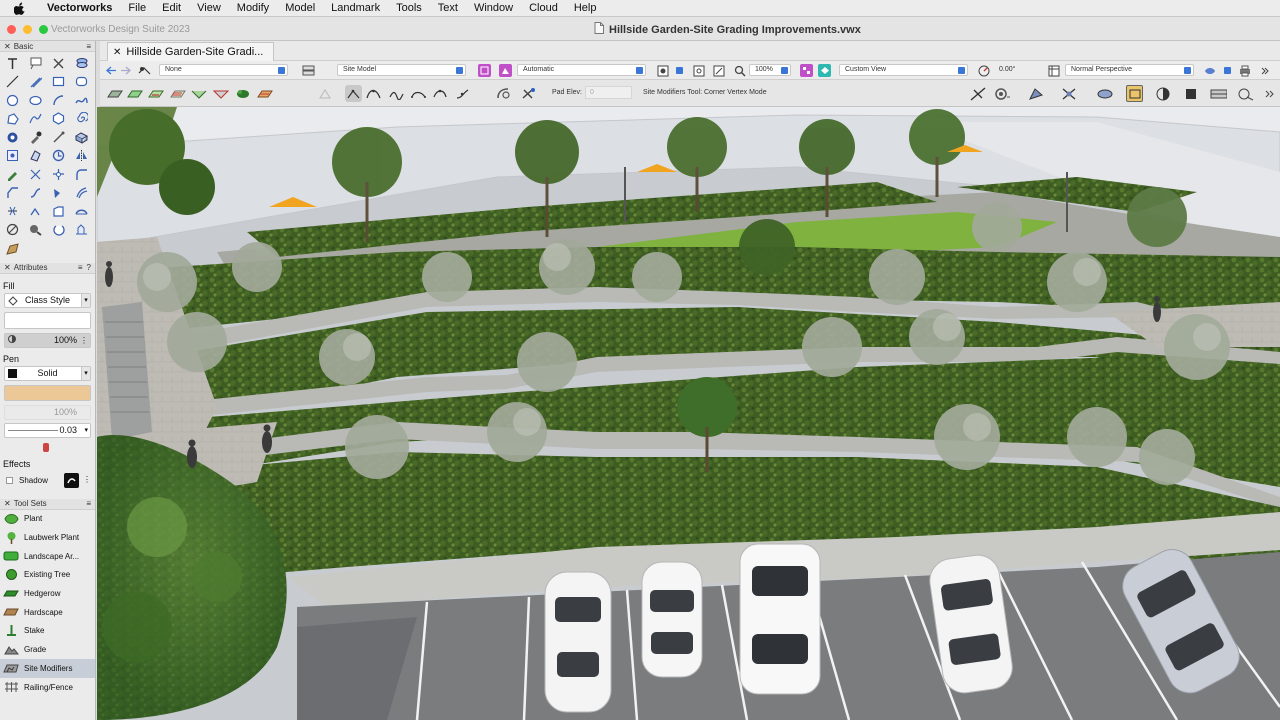  Describe the element at coordinates (47, 392) in the screenshot. I see `pen-color-swatch` at that location.